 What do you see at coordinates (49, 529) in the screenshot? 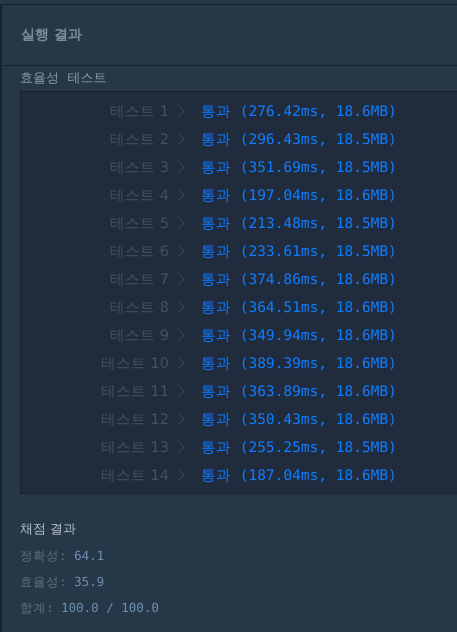
I see `score-title: 채점 결과` at bounding box center [49, 529].